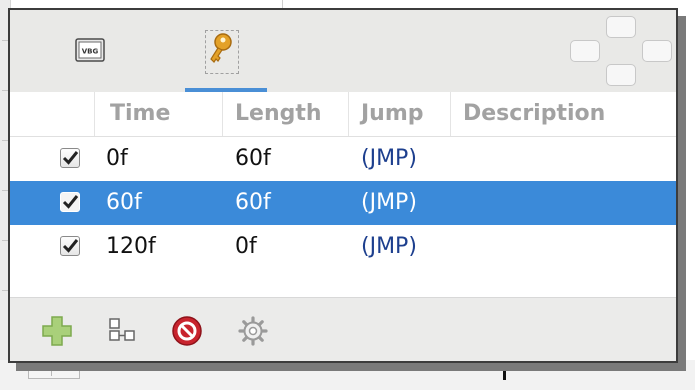 Image resolution: width=695 pixels, height=390 pixels. I want to click on stop-icon, so click(187, 331).